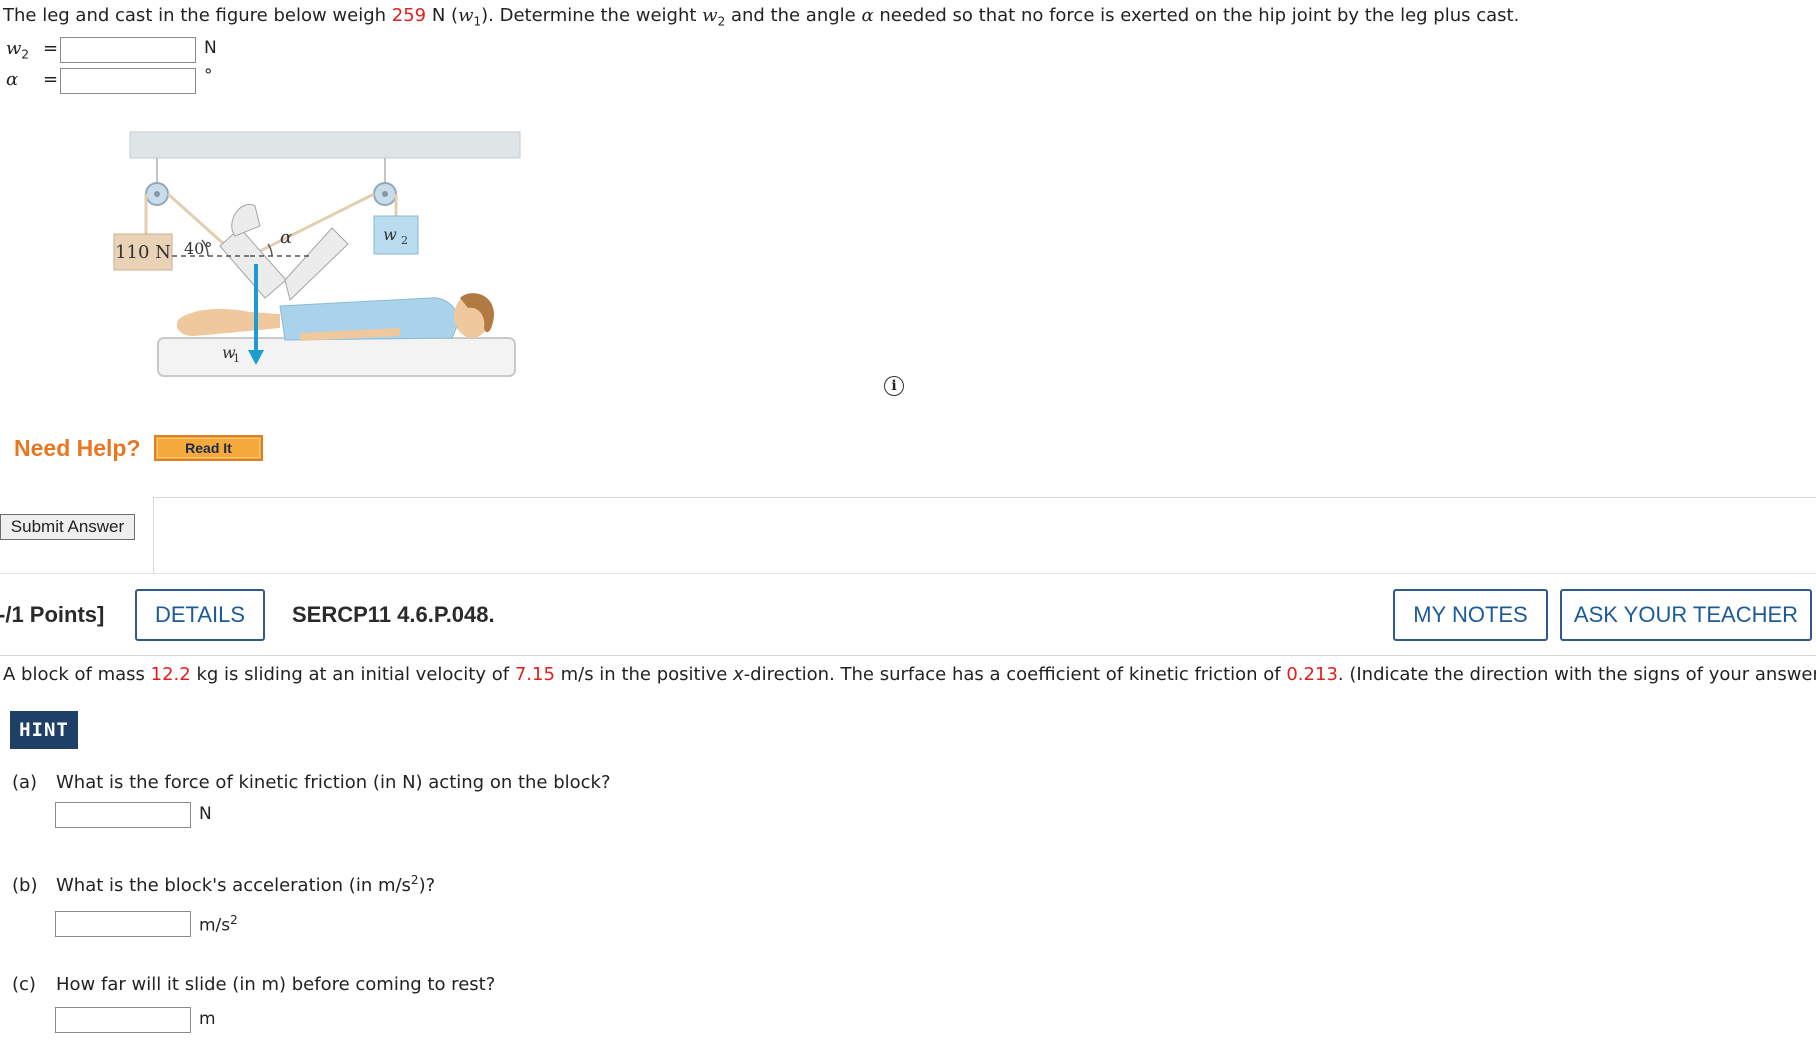 The height and width of the screenshot is (1062, 1816). Describe the element at coordinates (14, 48) in the screenshot. I see `answer-symbol: w` at that location.